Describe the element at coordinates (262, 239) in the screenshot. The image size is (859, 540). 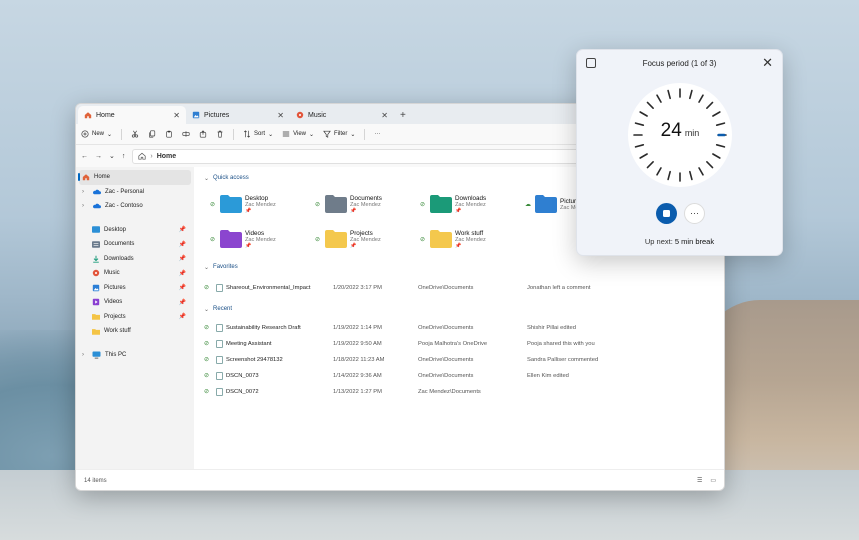
I see `quick-access-item: ⊘ Videos Zac Mendez 📌` at that location.